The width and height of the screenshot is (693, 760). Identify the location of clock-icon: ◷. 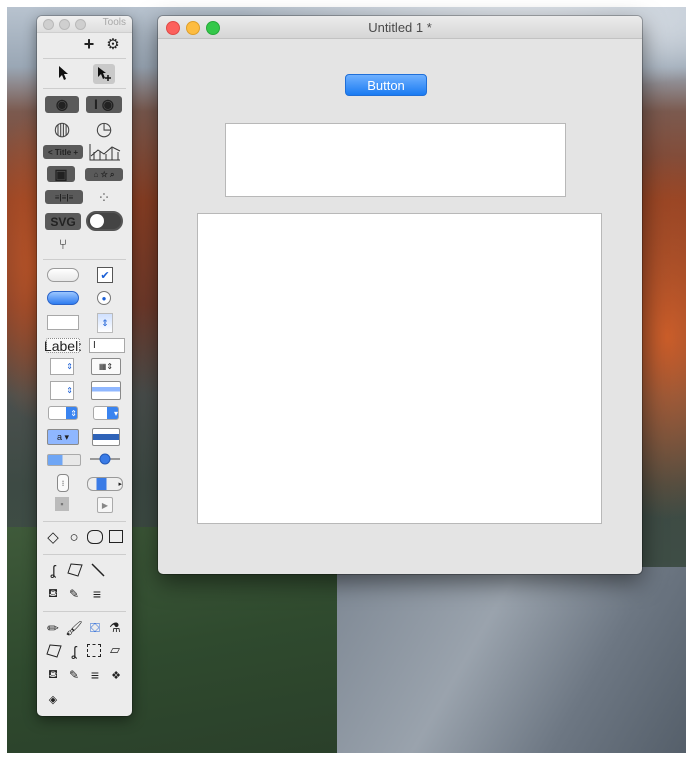
(104, 129).